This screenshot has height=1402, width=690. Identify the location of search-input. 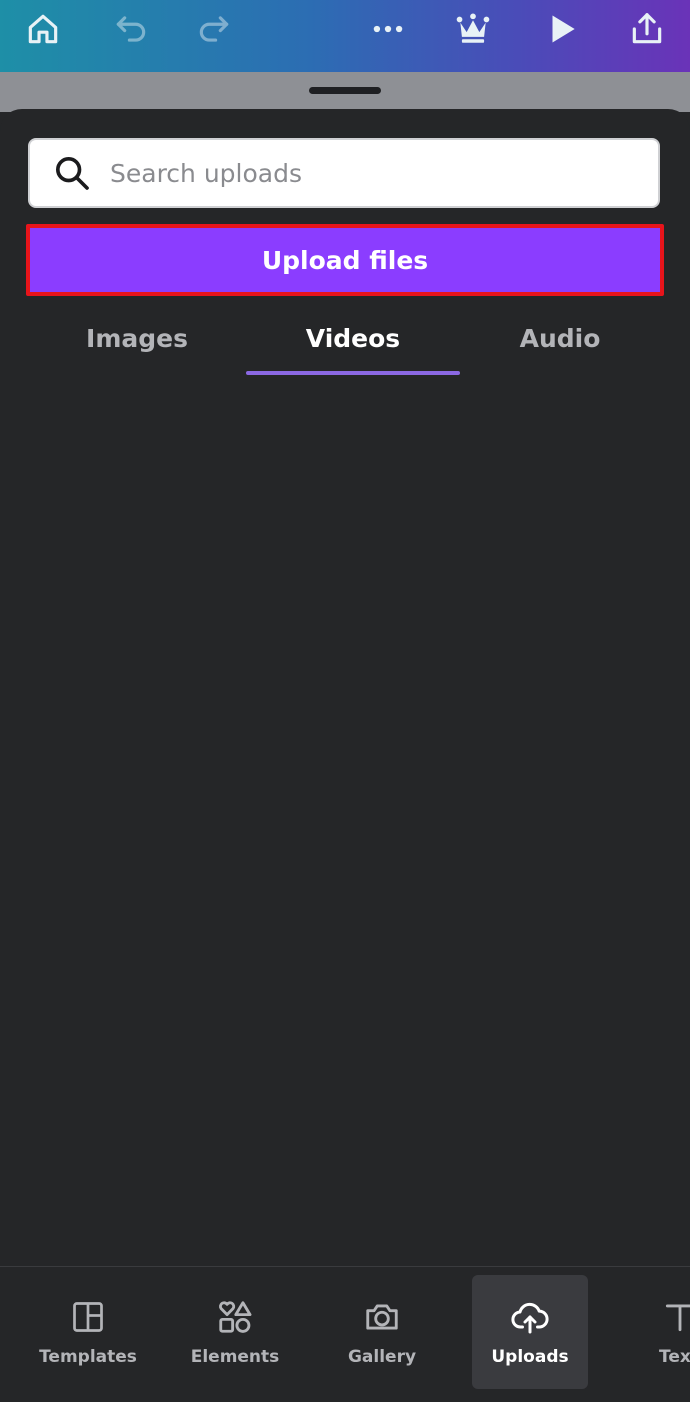
(383, 173).